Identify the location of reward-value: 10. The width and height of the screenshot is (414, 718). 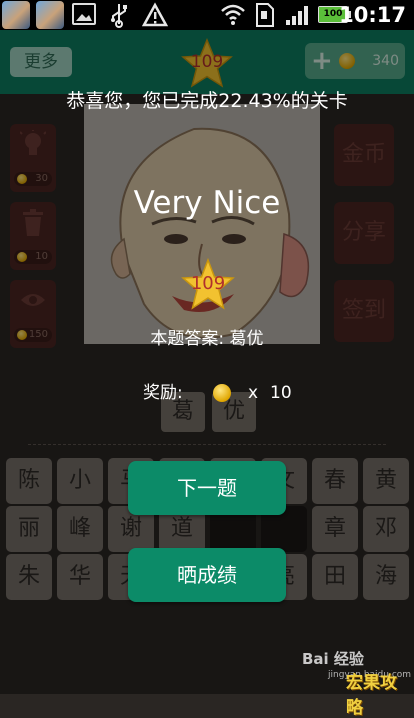
(281, 393).